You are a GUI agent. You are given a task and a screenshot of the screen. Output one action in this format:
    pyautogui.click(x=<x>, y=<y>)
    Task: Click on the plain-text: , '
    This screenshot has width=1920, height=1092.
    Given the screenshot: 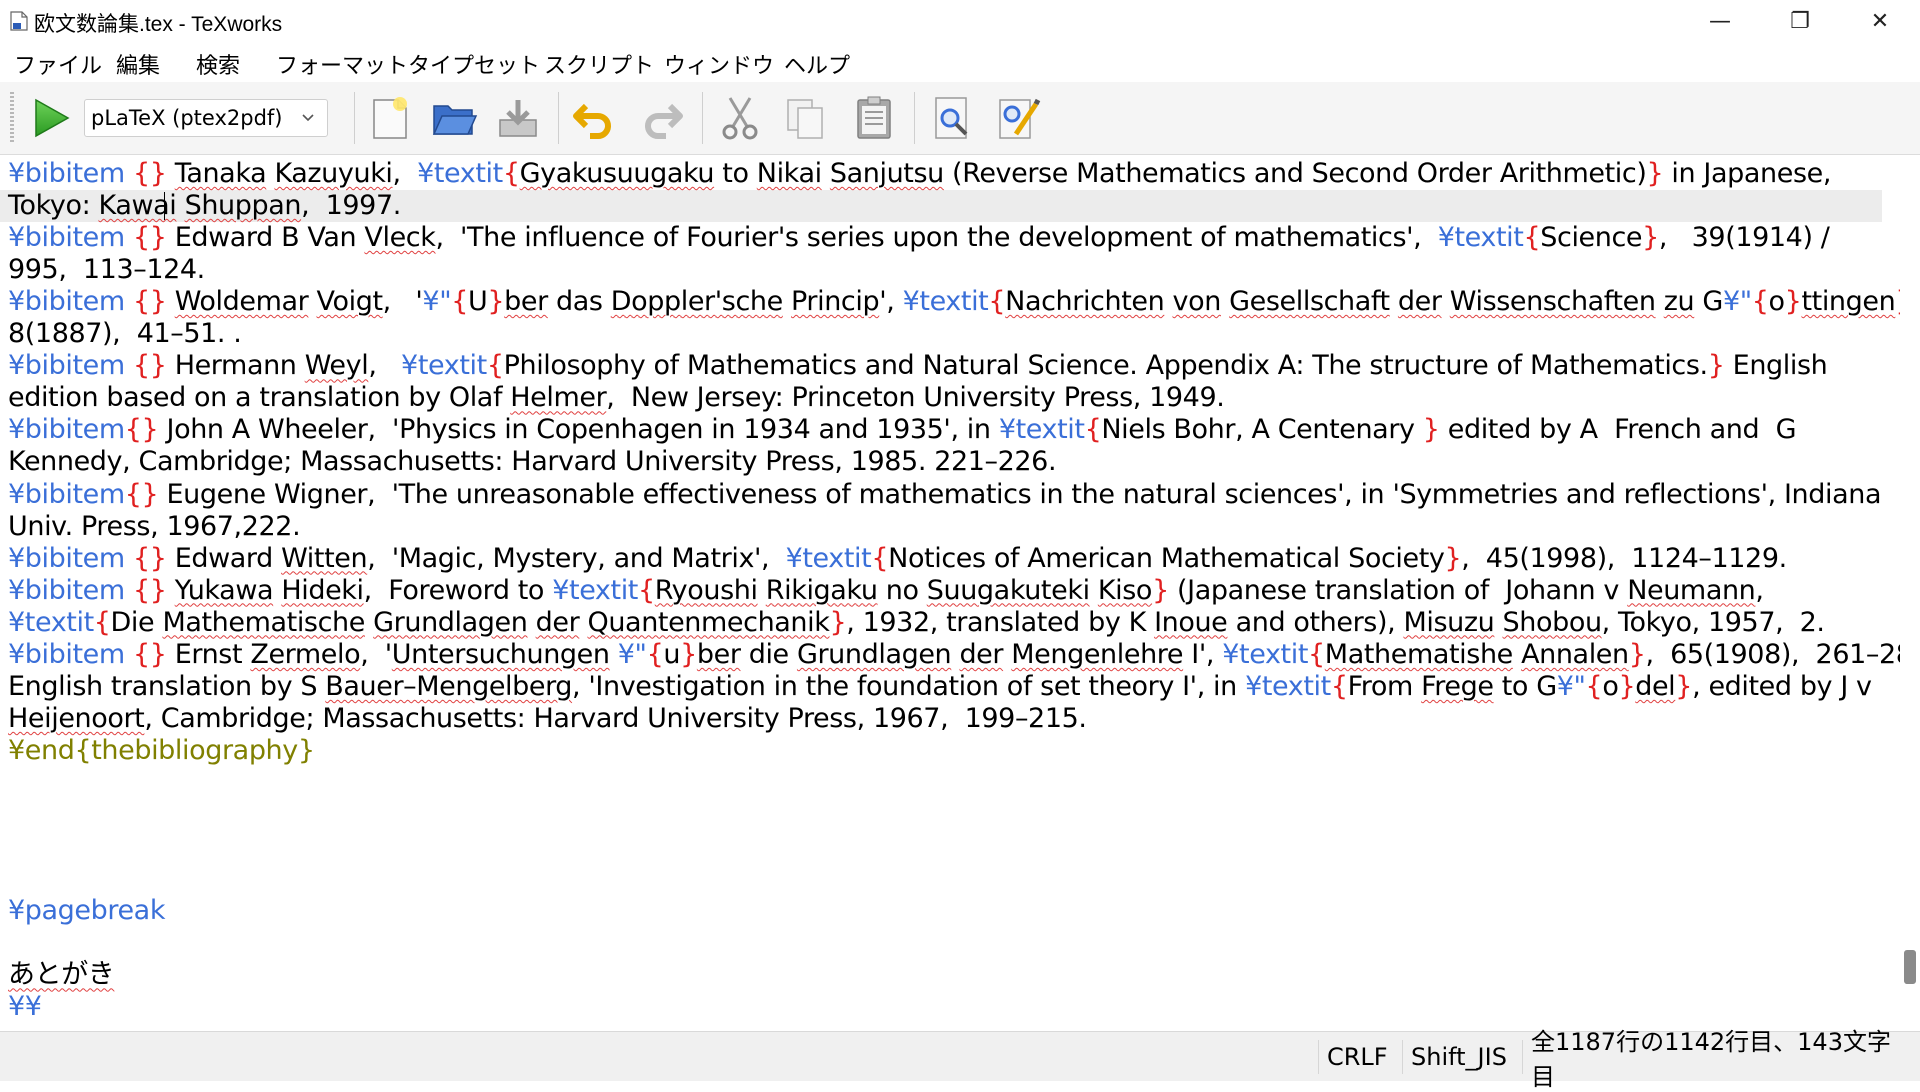 What is the action you would take?
    pyautogui.click(x=402, y=302)
    